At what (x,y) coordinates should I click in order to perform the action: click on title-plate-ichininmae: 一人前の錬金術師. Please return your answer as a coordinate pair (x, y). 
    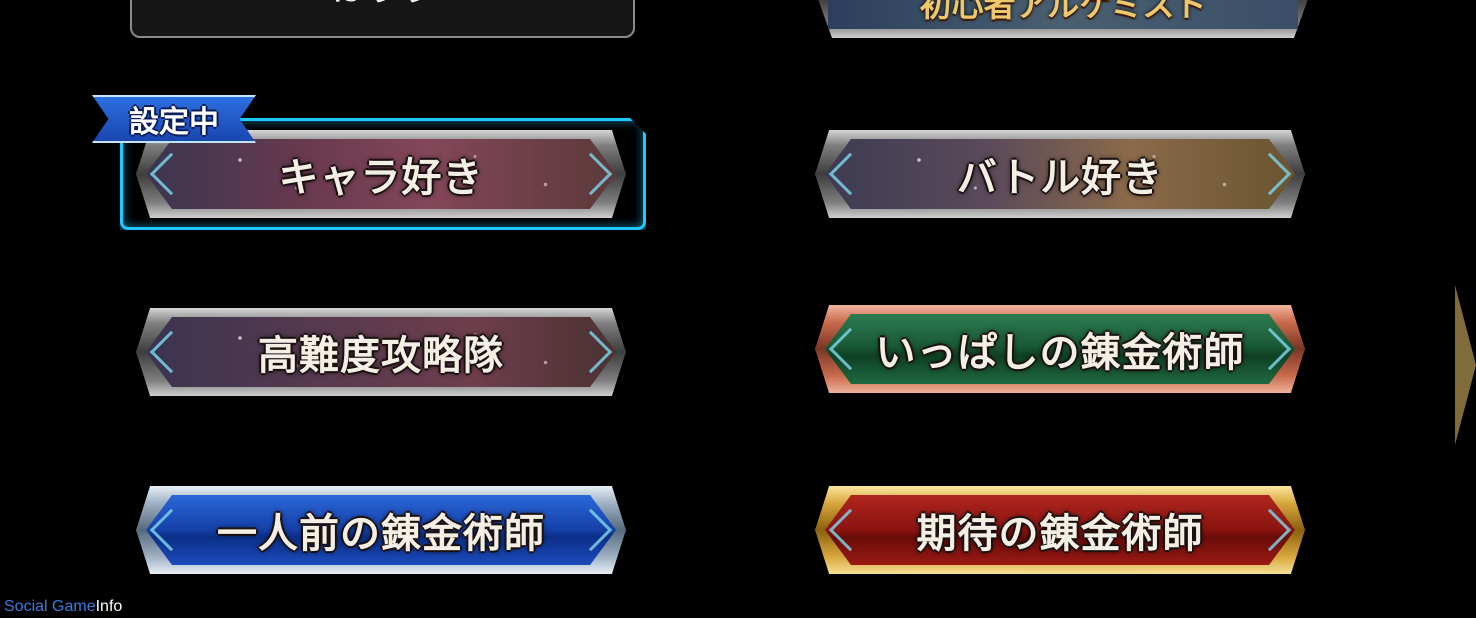
    Looking at the image, I should click on (381, 530).